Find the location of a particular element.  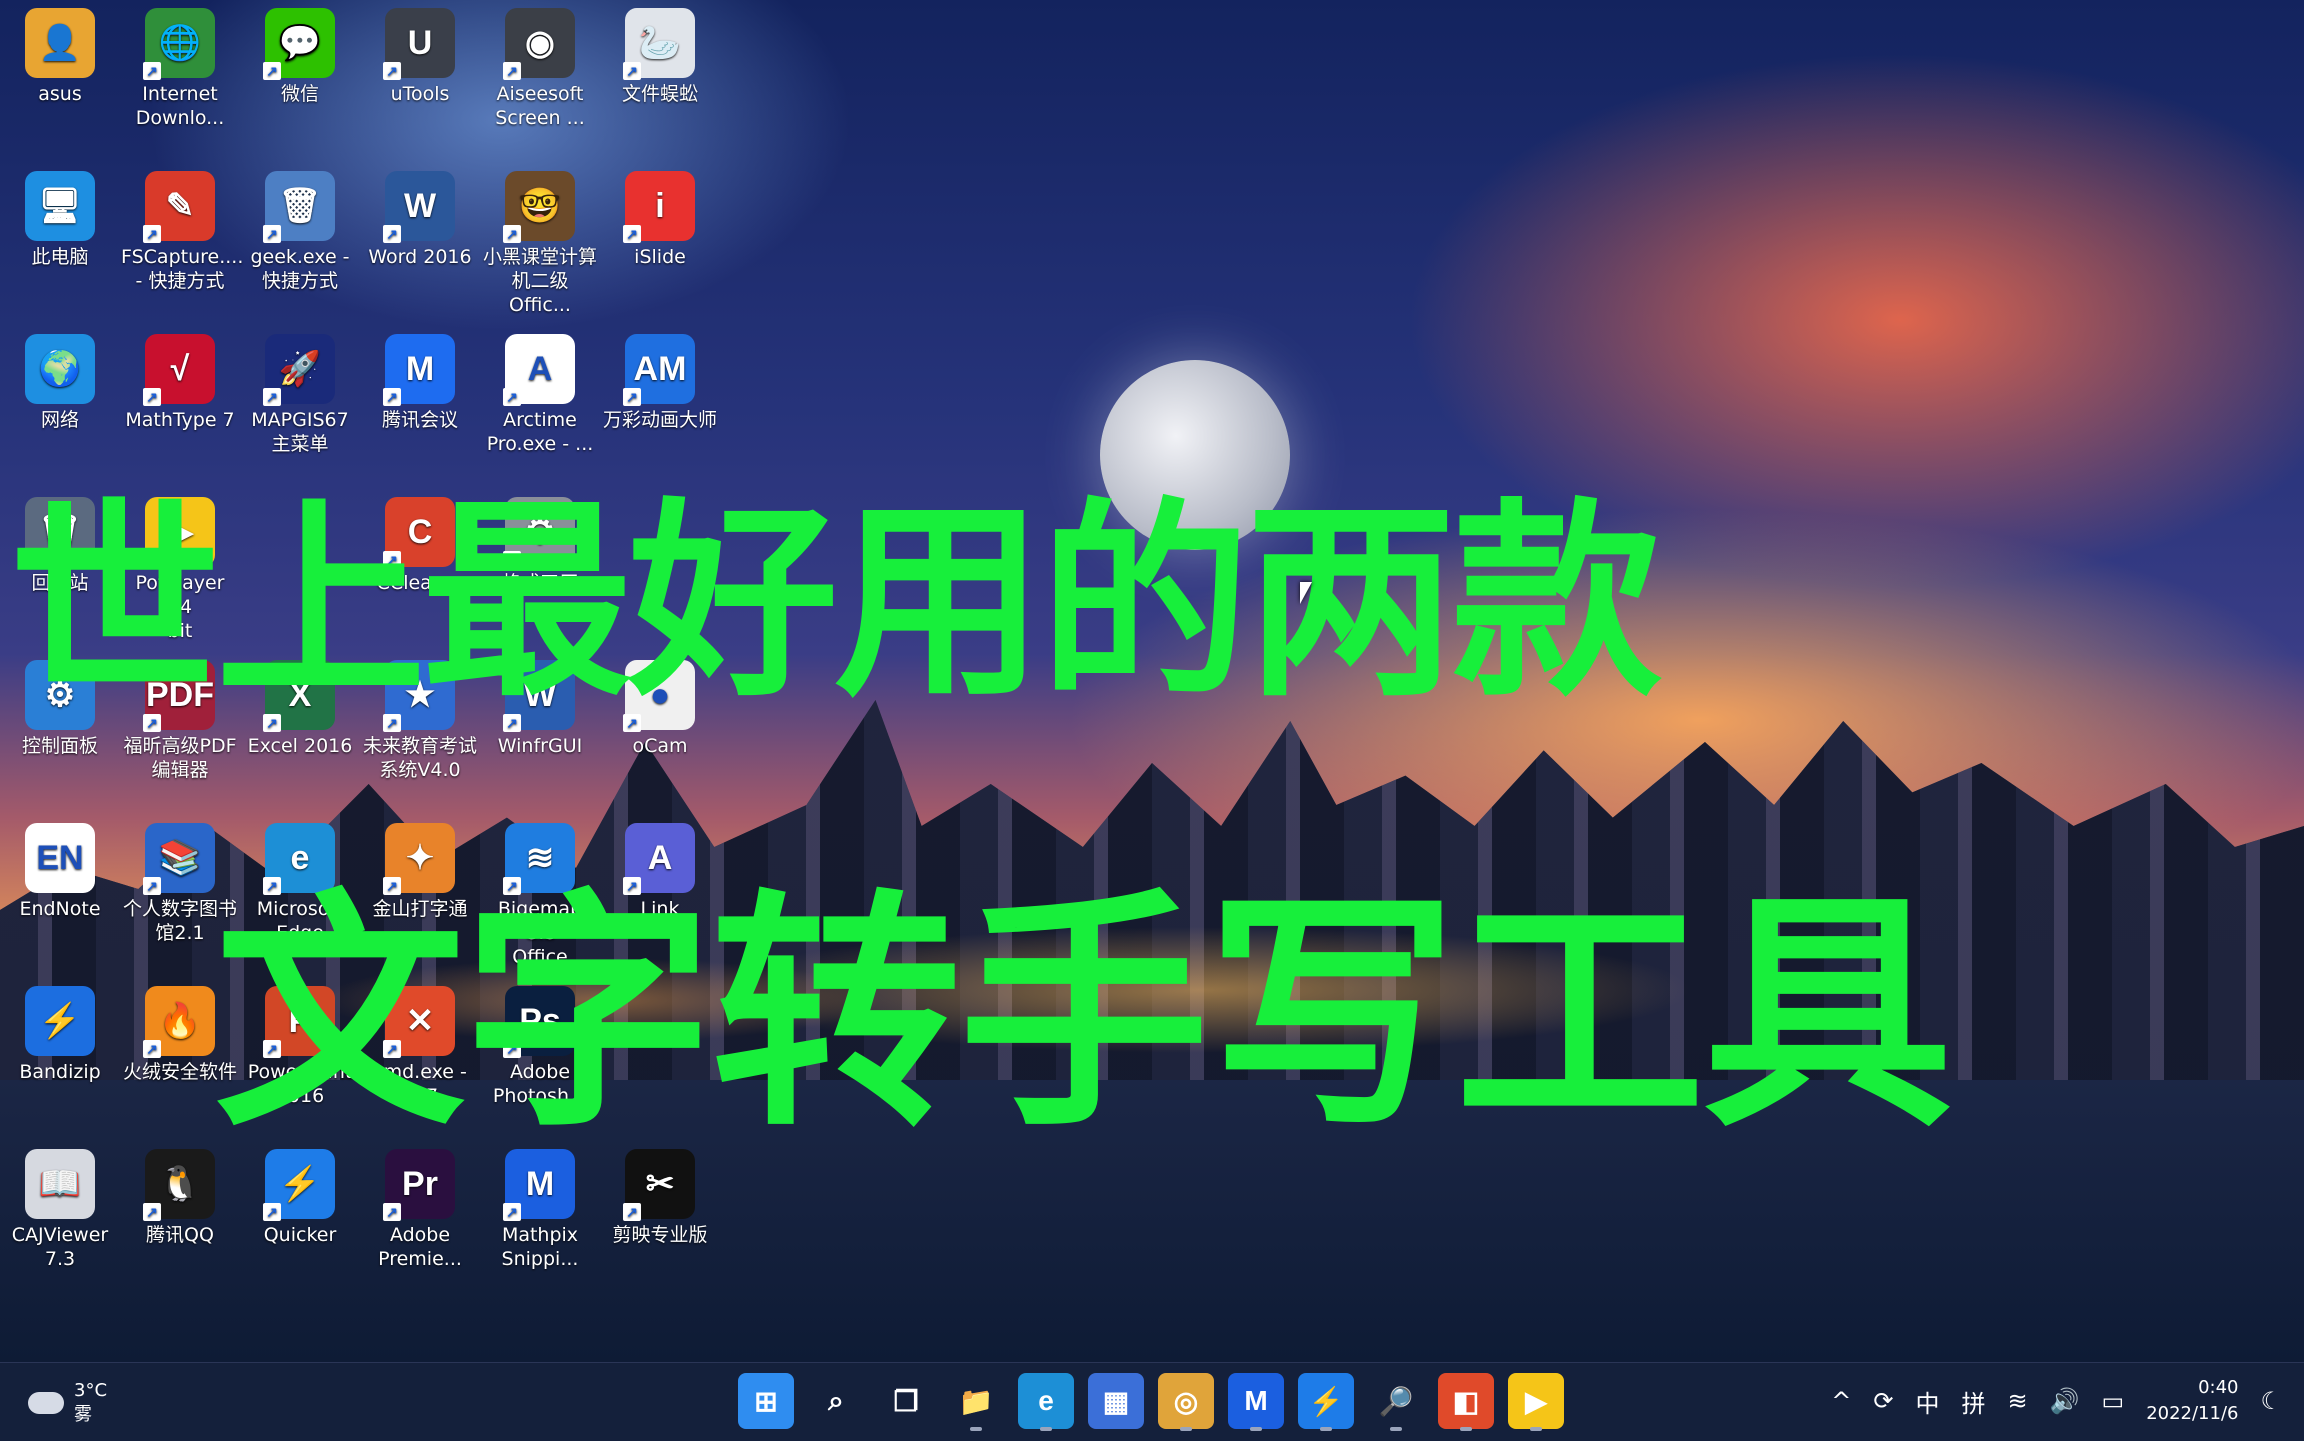

quicker-taskbar-icon: ⚡ is located at coordinates (1326, 1402).